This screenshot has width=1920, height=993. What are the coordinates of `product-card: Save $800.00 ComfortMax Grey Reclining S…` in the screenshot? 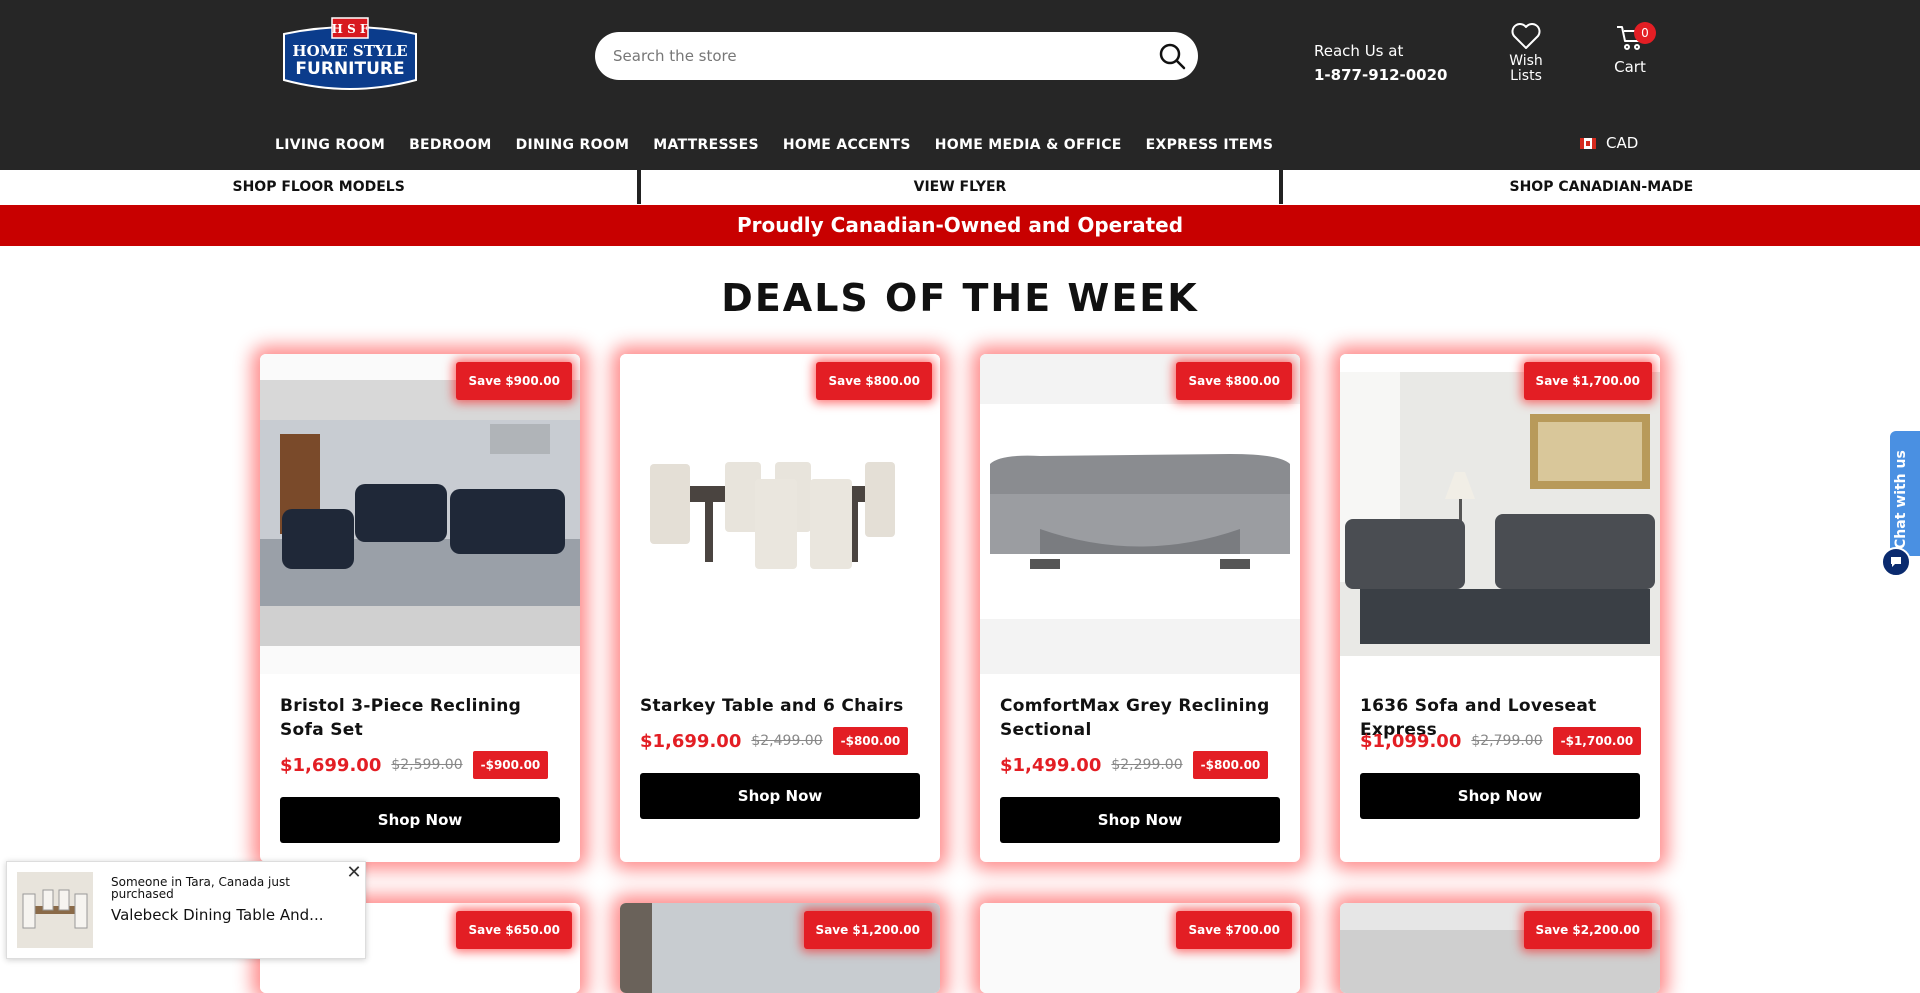 It's located at (1140, 608).